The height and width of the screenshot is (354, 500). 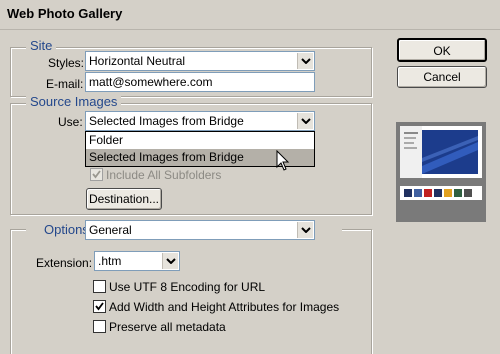 I want to click on use-select: Selected Images from Bridge, so click(x=200, y=121).